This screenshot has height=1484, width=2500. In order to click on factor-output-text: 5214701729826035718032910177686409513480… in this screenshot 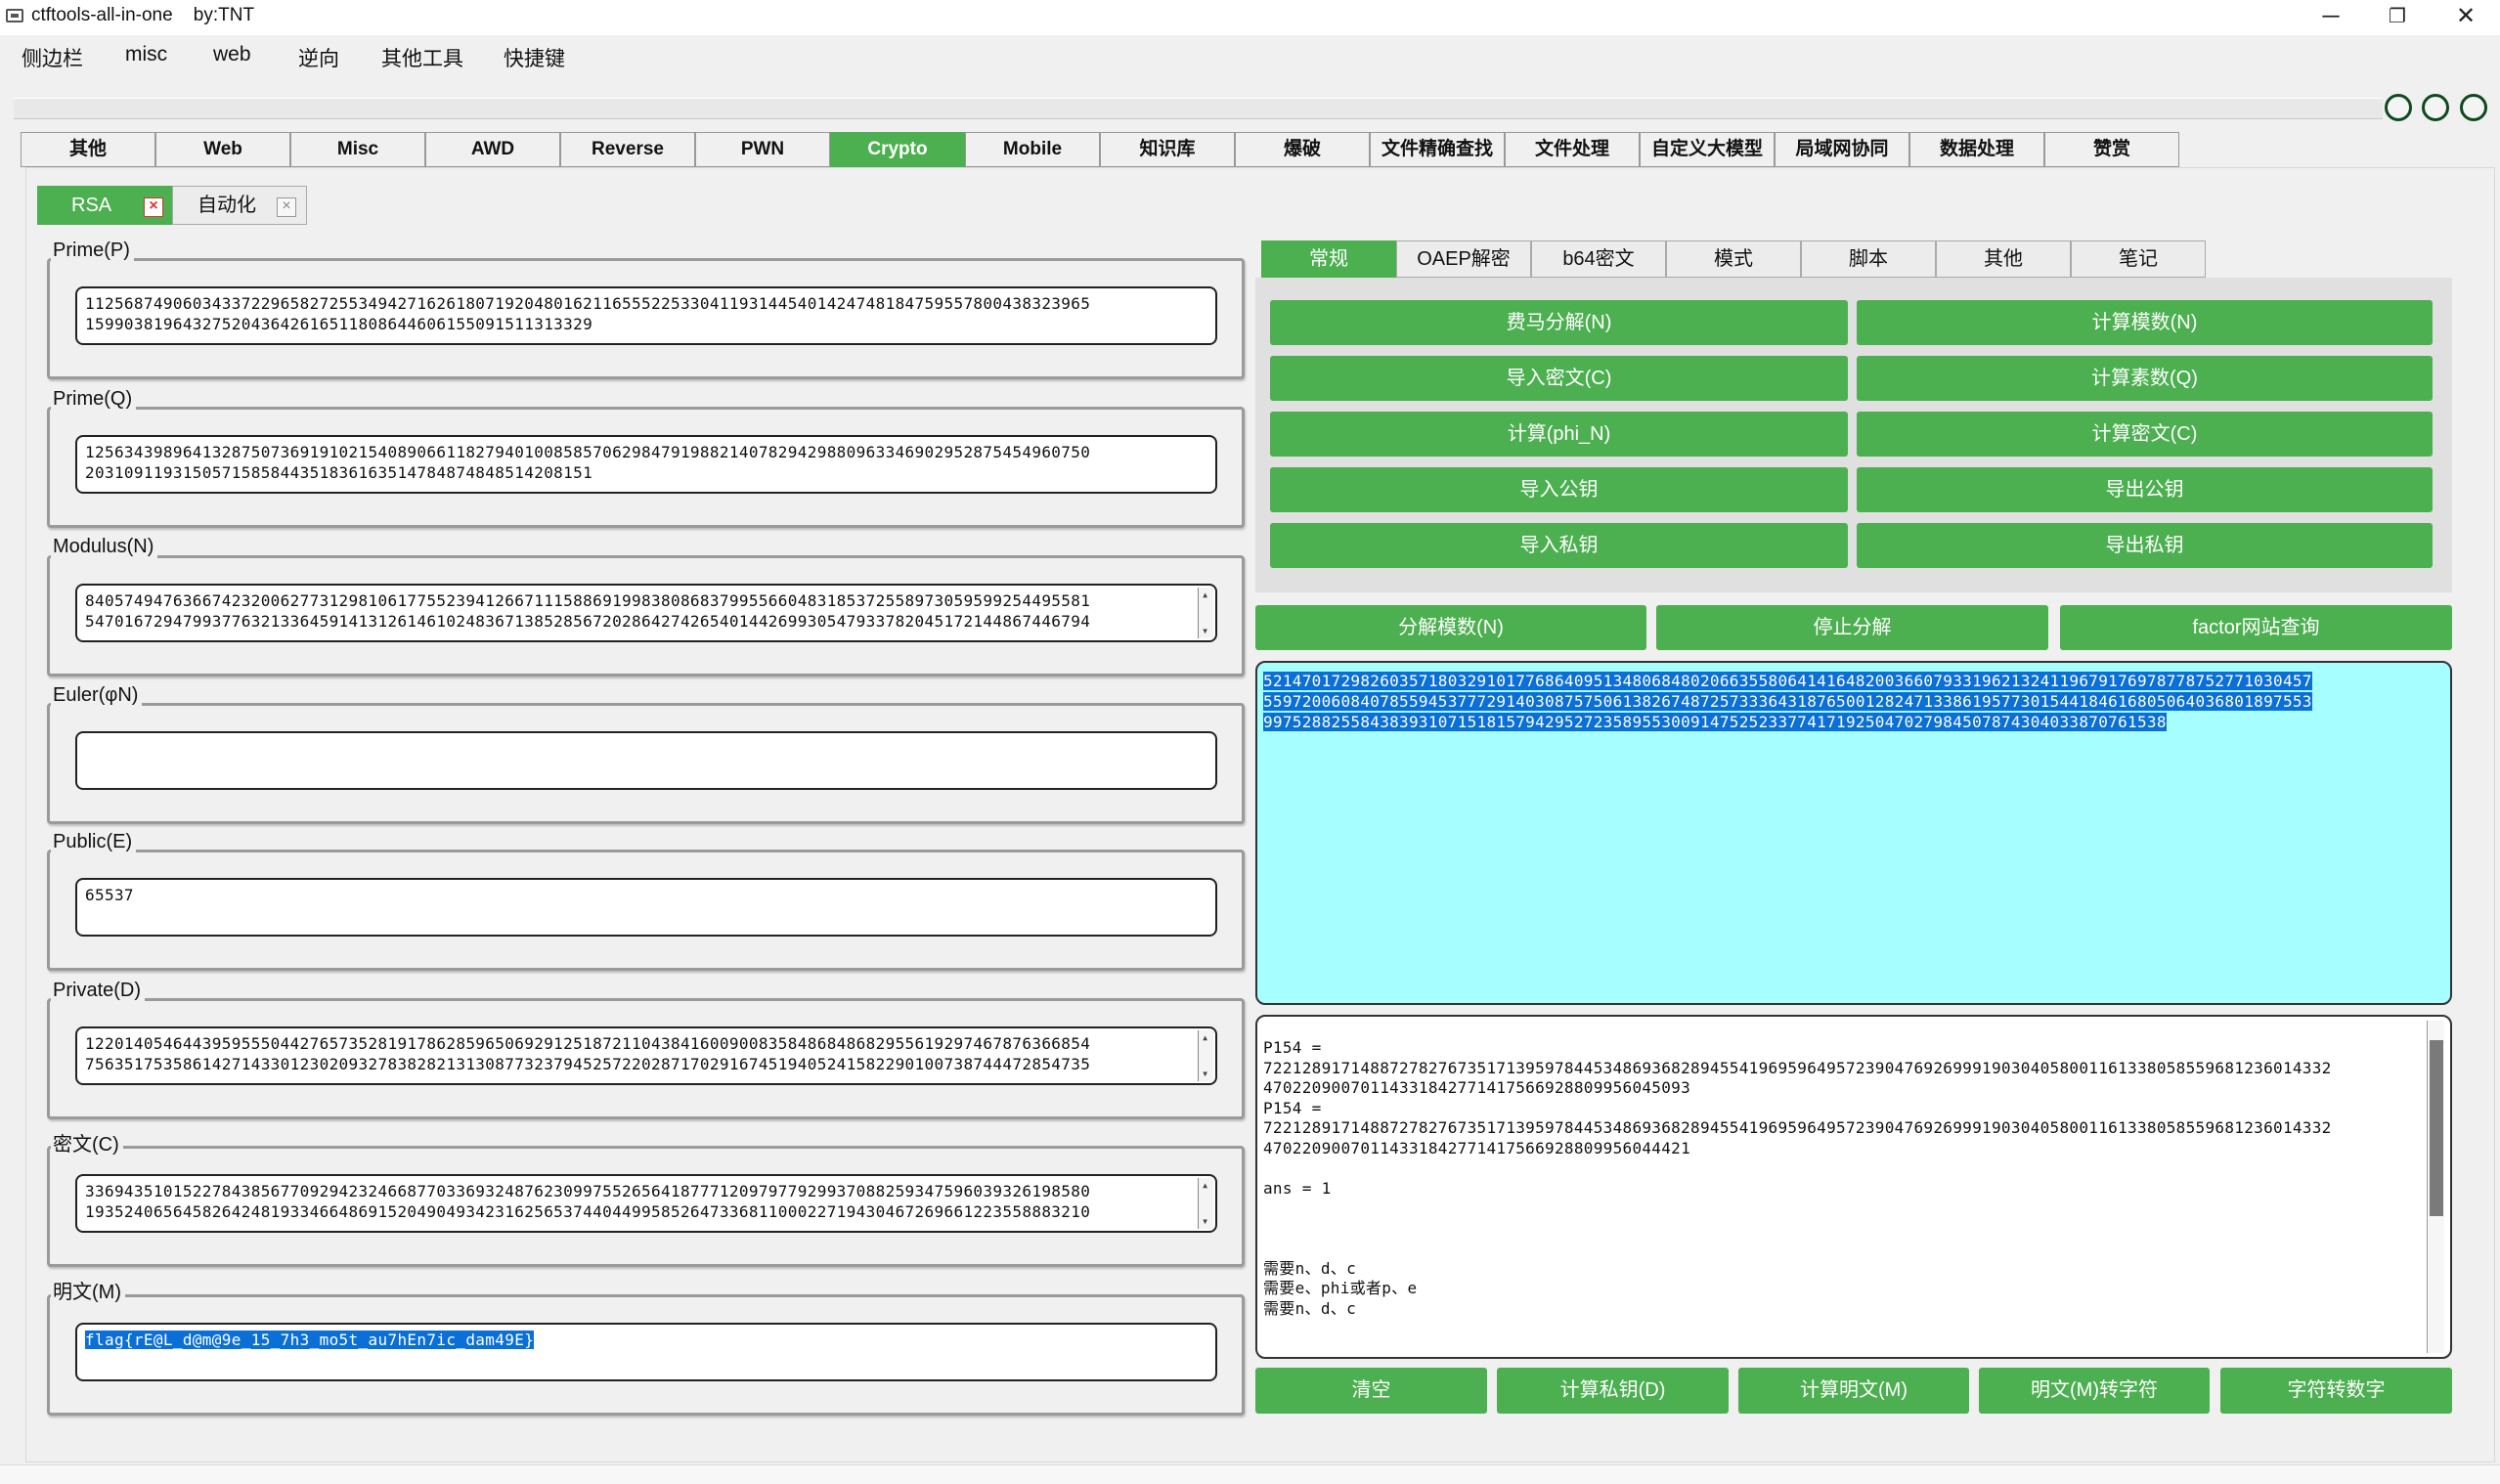, I will do `click(1787, 701)`.